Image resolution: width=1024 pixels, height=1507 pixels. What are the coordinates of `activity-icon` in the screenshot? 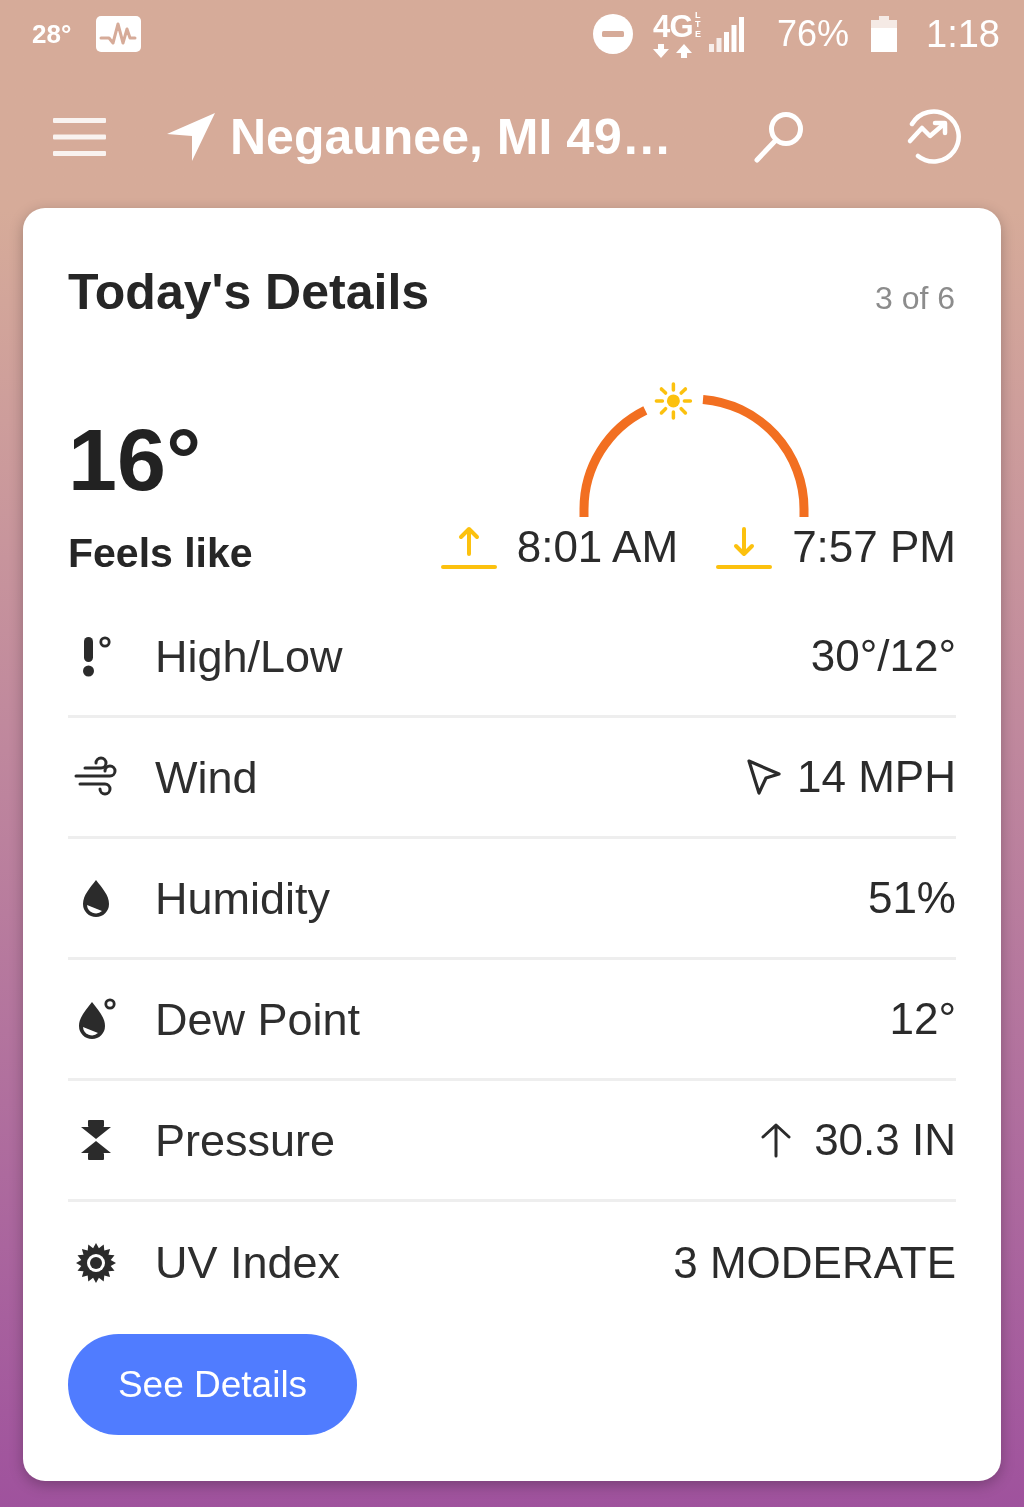 It's located at (119, 34).